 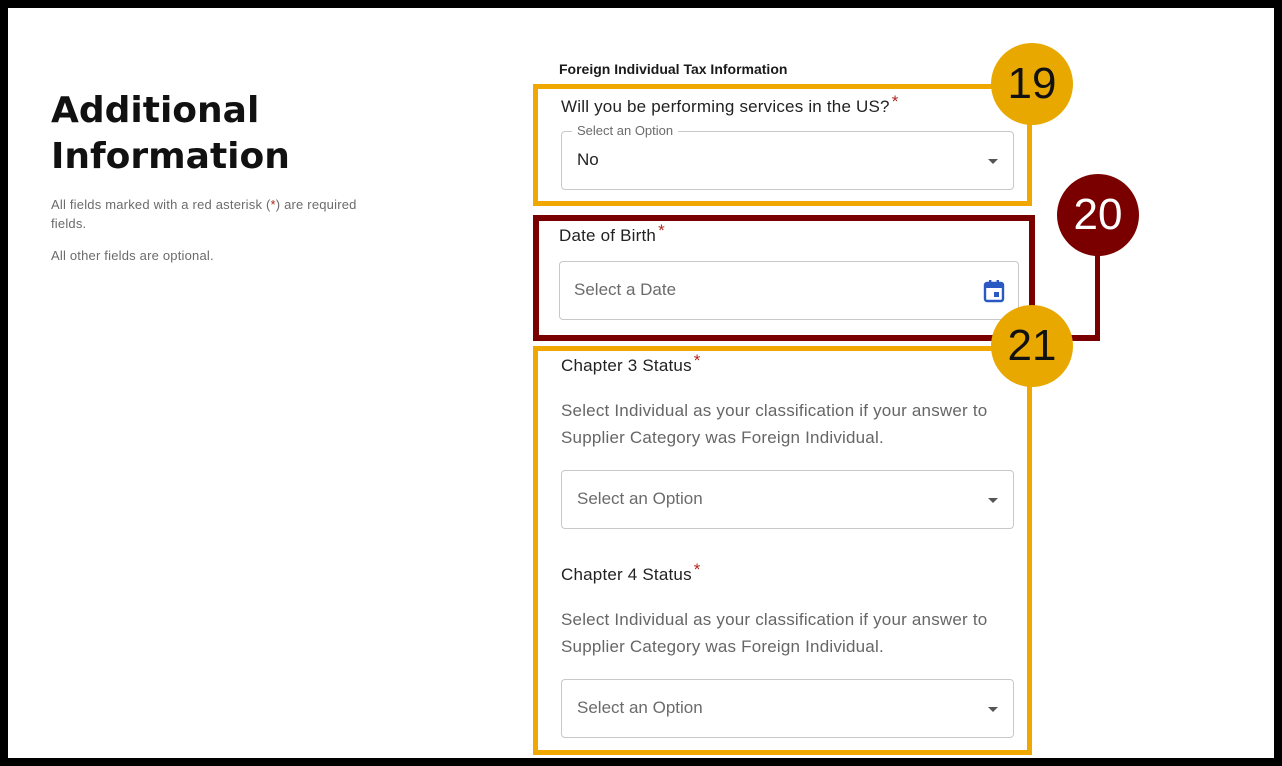 What do you see at coordinates (1097, 294) in the screenshot?
I see `annotation-connector-20-vertical` at bounding box center [1097, 294].